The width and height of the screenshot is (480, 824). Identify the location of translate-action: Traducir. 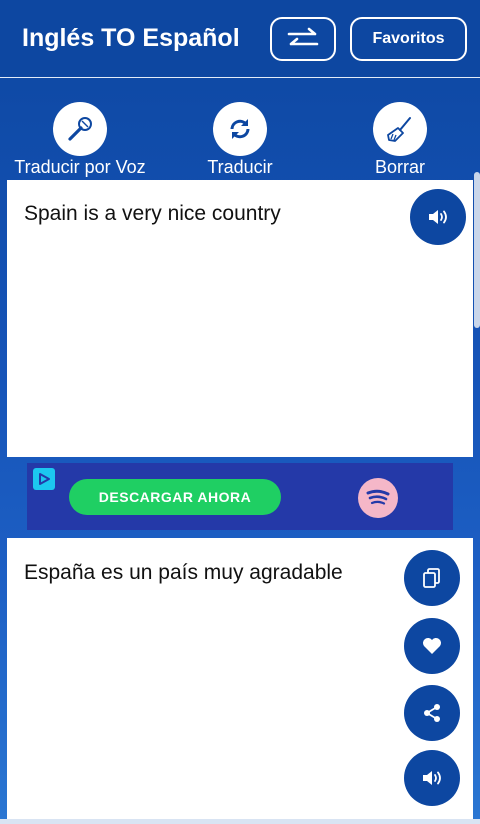
(240, 139).